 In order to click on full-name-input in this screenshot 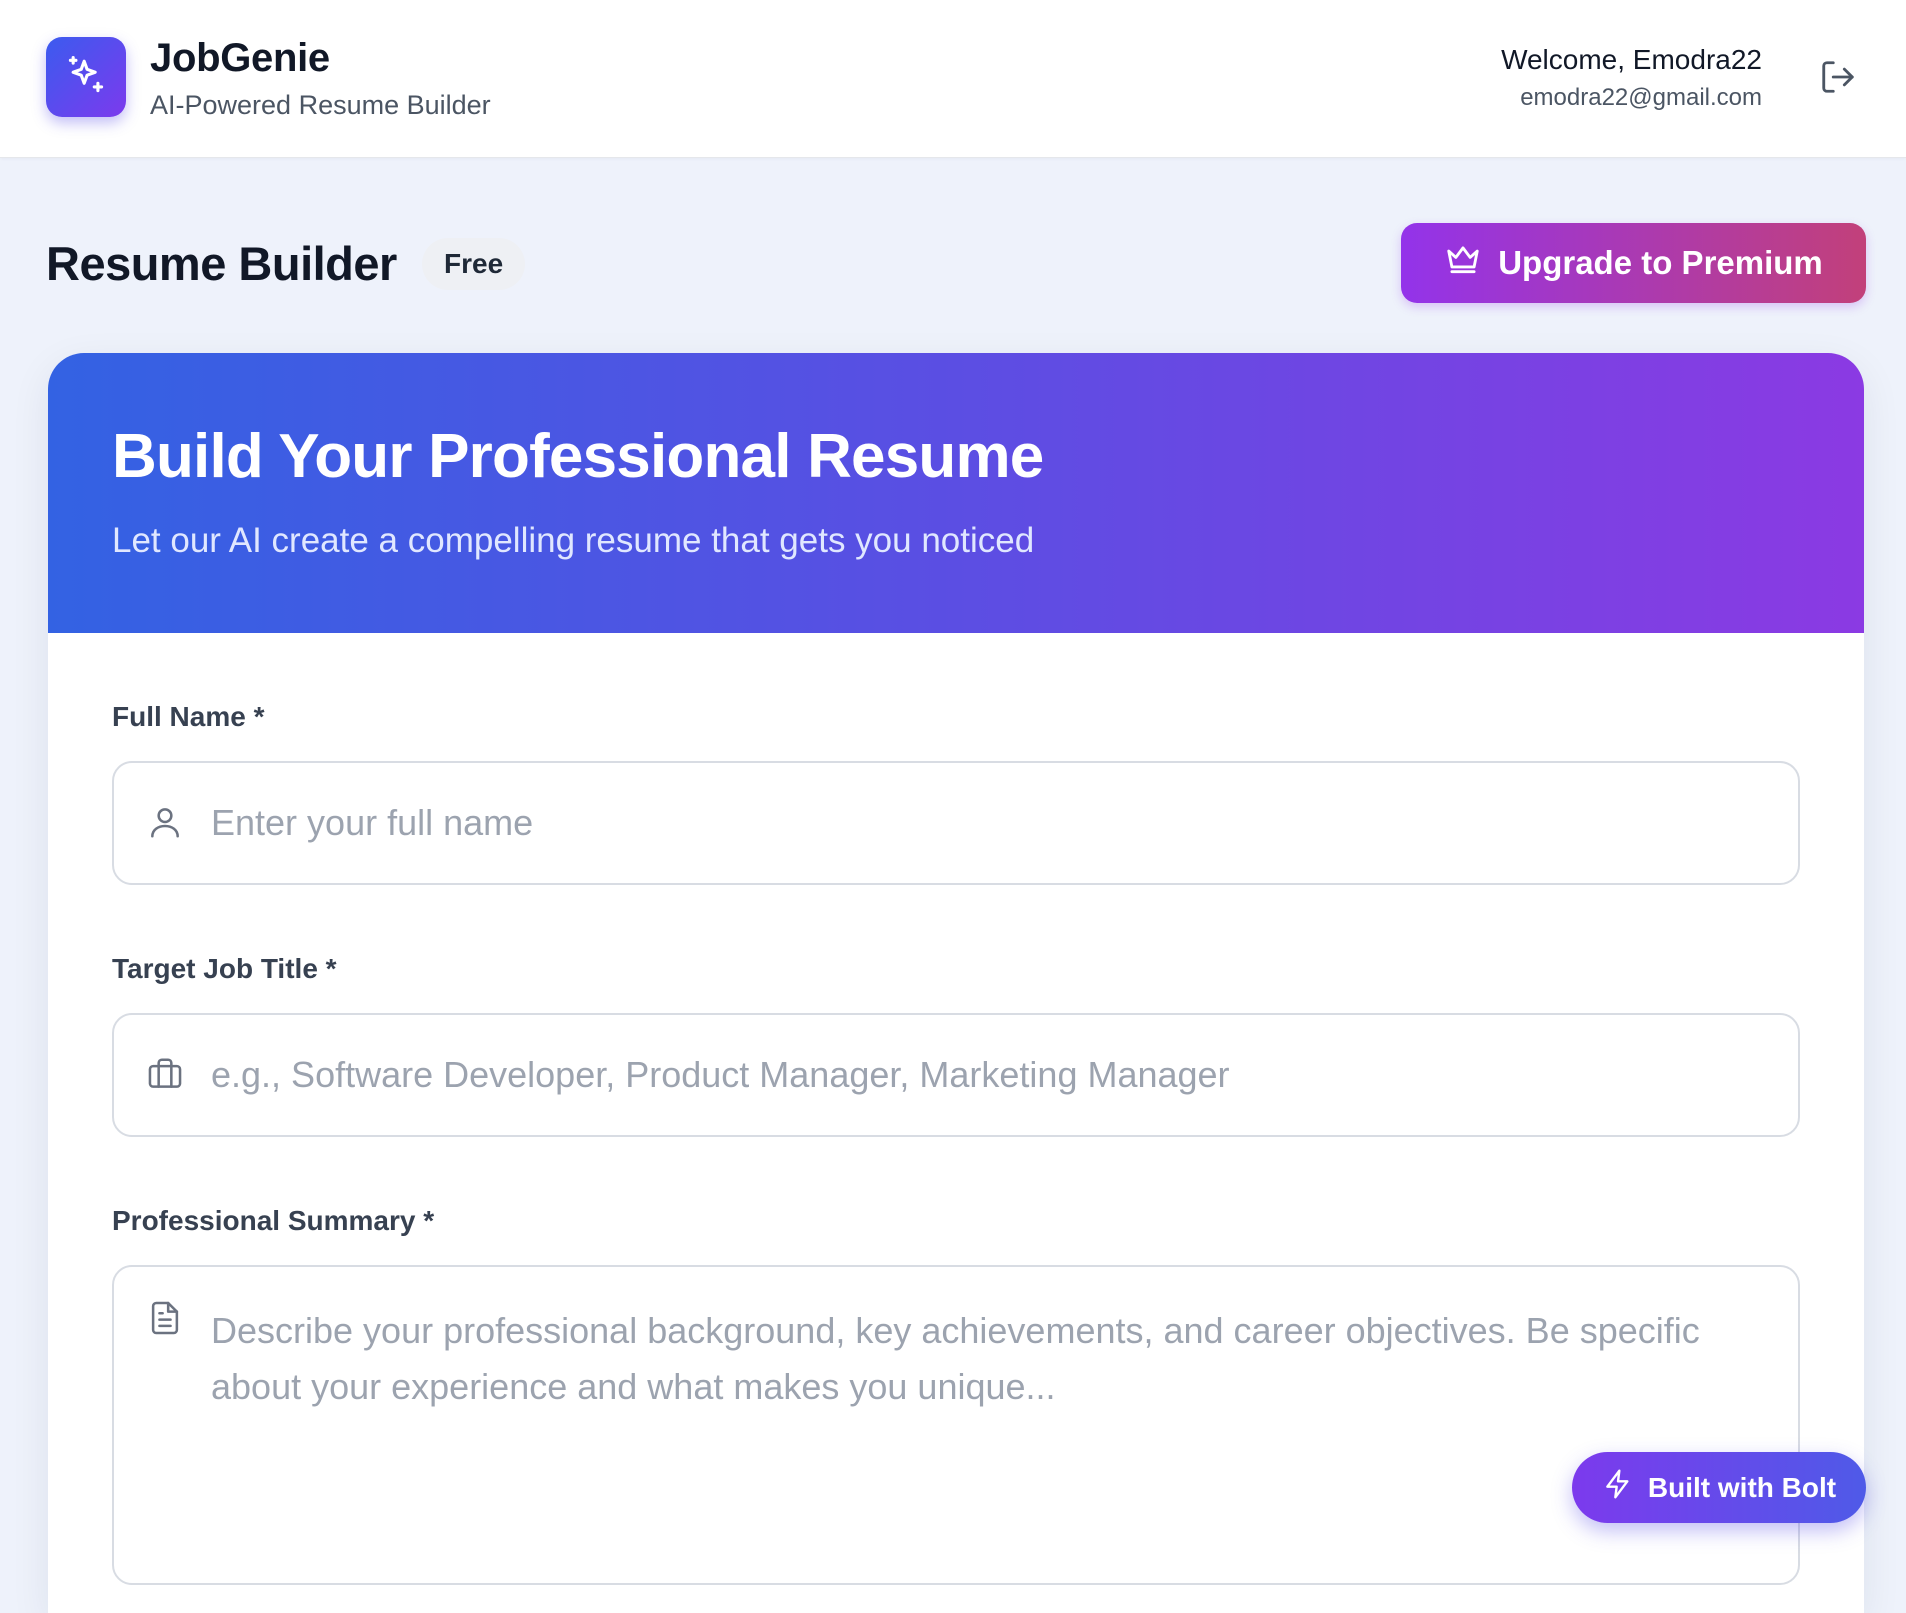, I will do `click(989, 823)`.